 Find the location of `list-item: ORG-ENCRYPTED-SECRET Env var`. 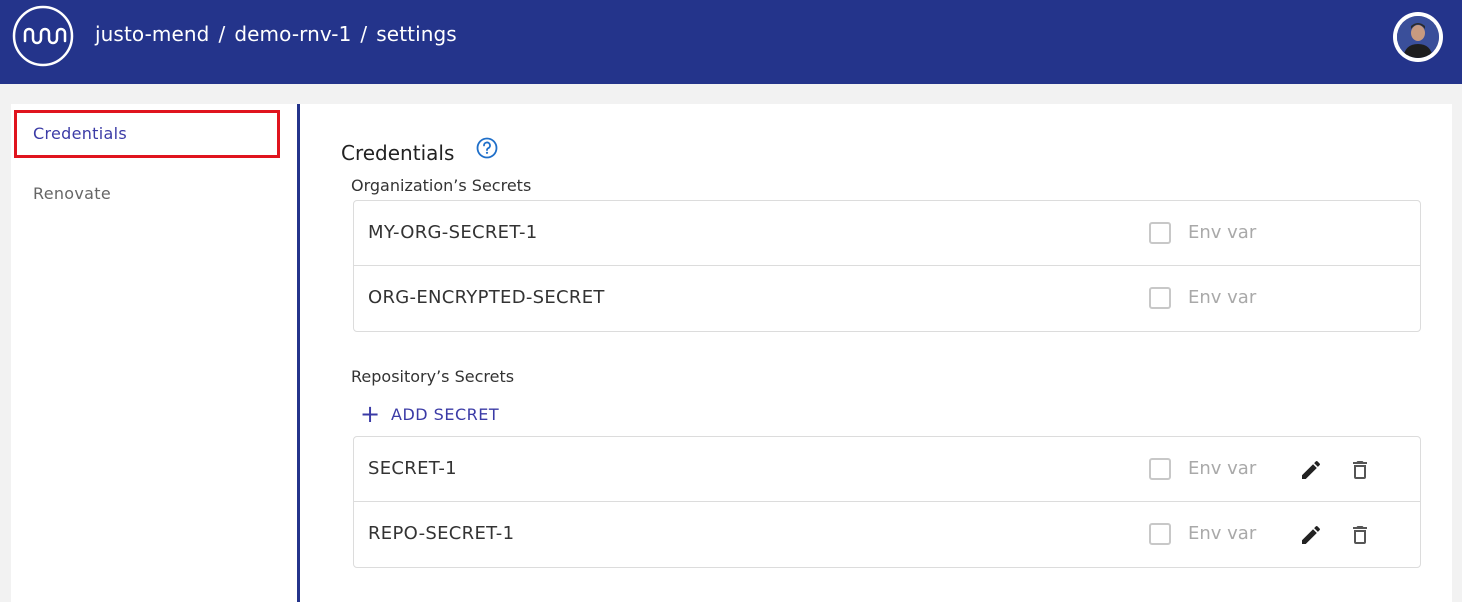

list-item: ORG-ENCRYPTED-SECRET Env var is located at coordinates (887, 298).